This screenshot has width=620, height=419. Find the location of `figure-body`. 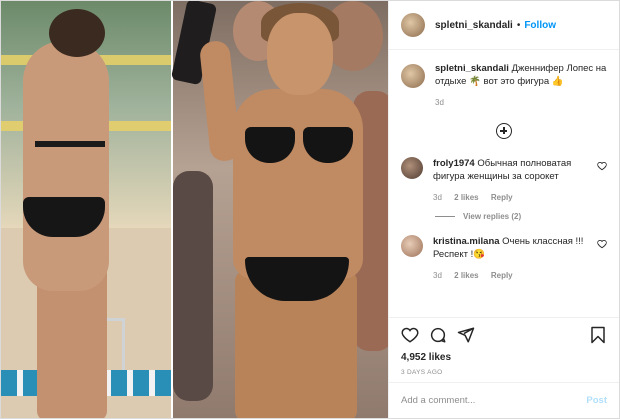

figure-body is located at coordinates (66, 166).